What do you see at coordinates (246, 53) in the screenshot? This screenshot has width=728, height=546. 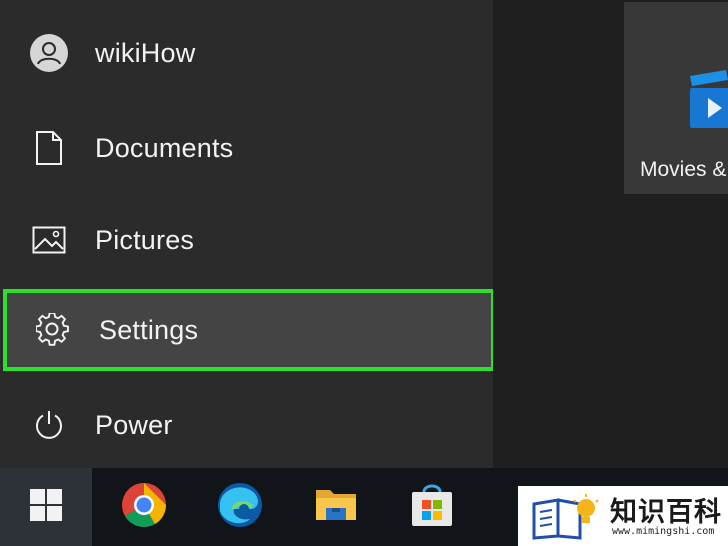 I see `start-item-user-account: wikiHow` at bounding box center [246, 53].